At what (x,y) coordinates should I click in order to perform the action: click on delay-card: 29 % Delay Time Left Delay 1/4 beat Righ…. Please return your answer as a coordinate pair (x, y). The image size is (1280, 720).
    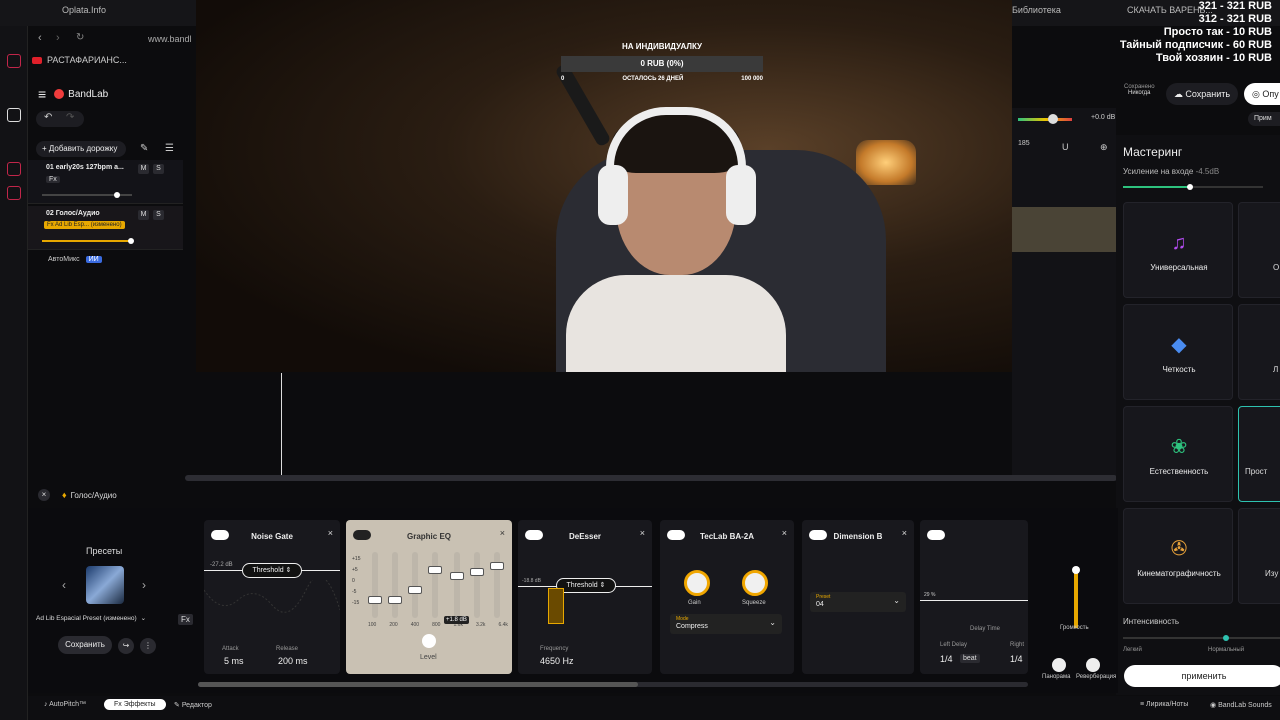
    Looking at the image, I should click on (974, 597).